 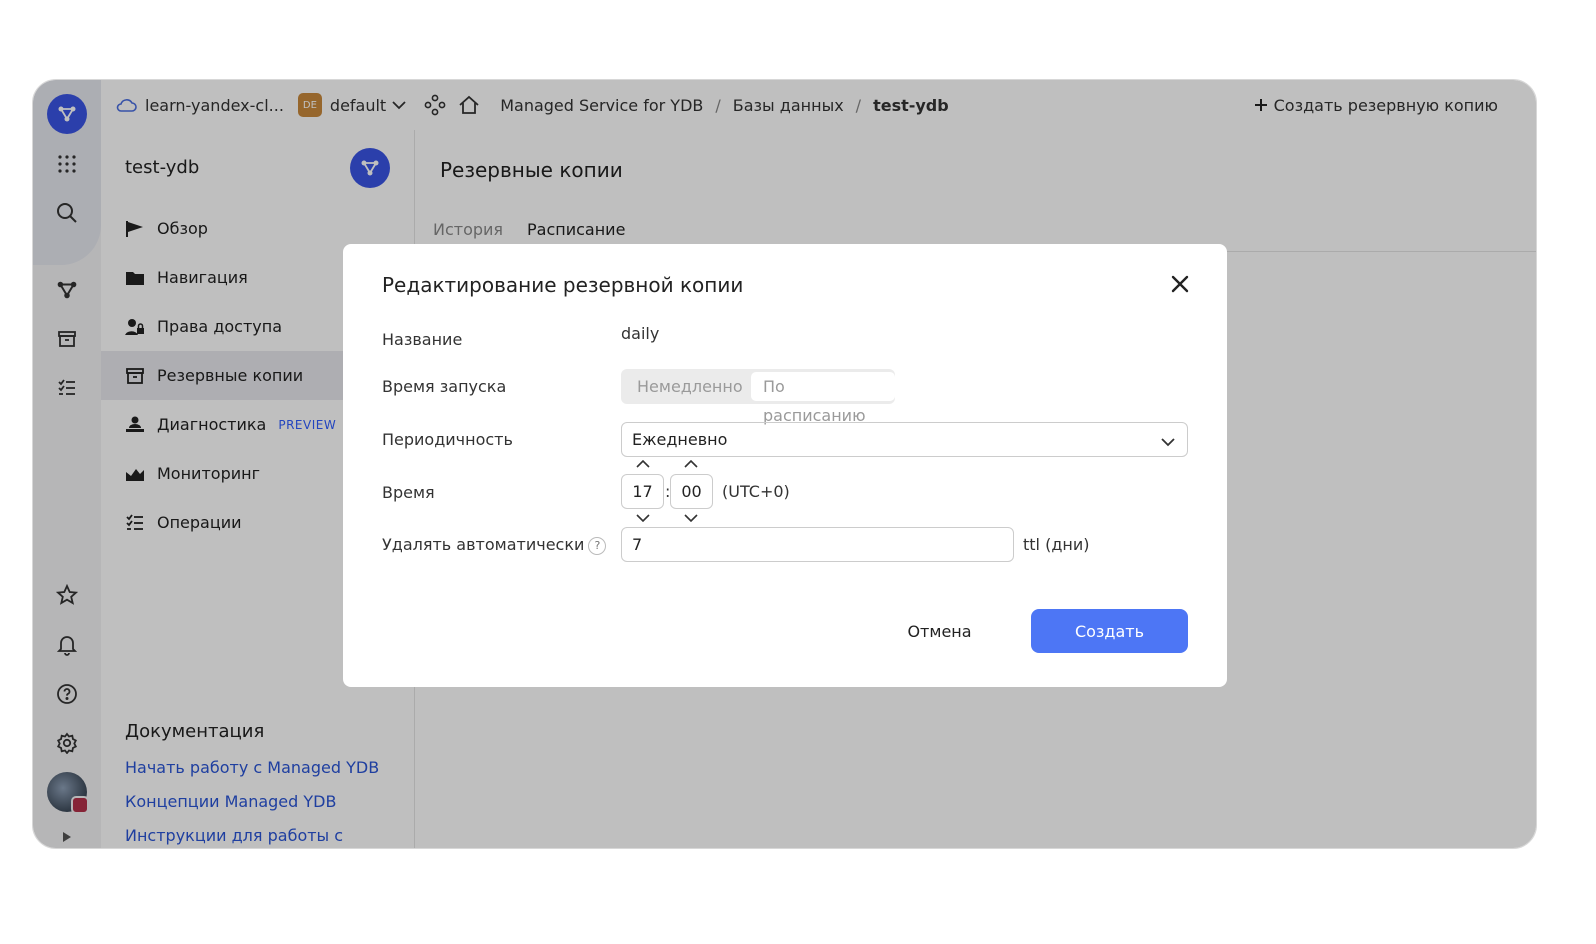 What do you see at coordinates (1056, 544) in the screenshot?
I see `autodelete-unit: ttl (дни)` at bounding box center [1056, 544].